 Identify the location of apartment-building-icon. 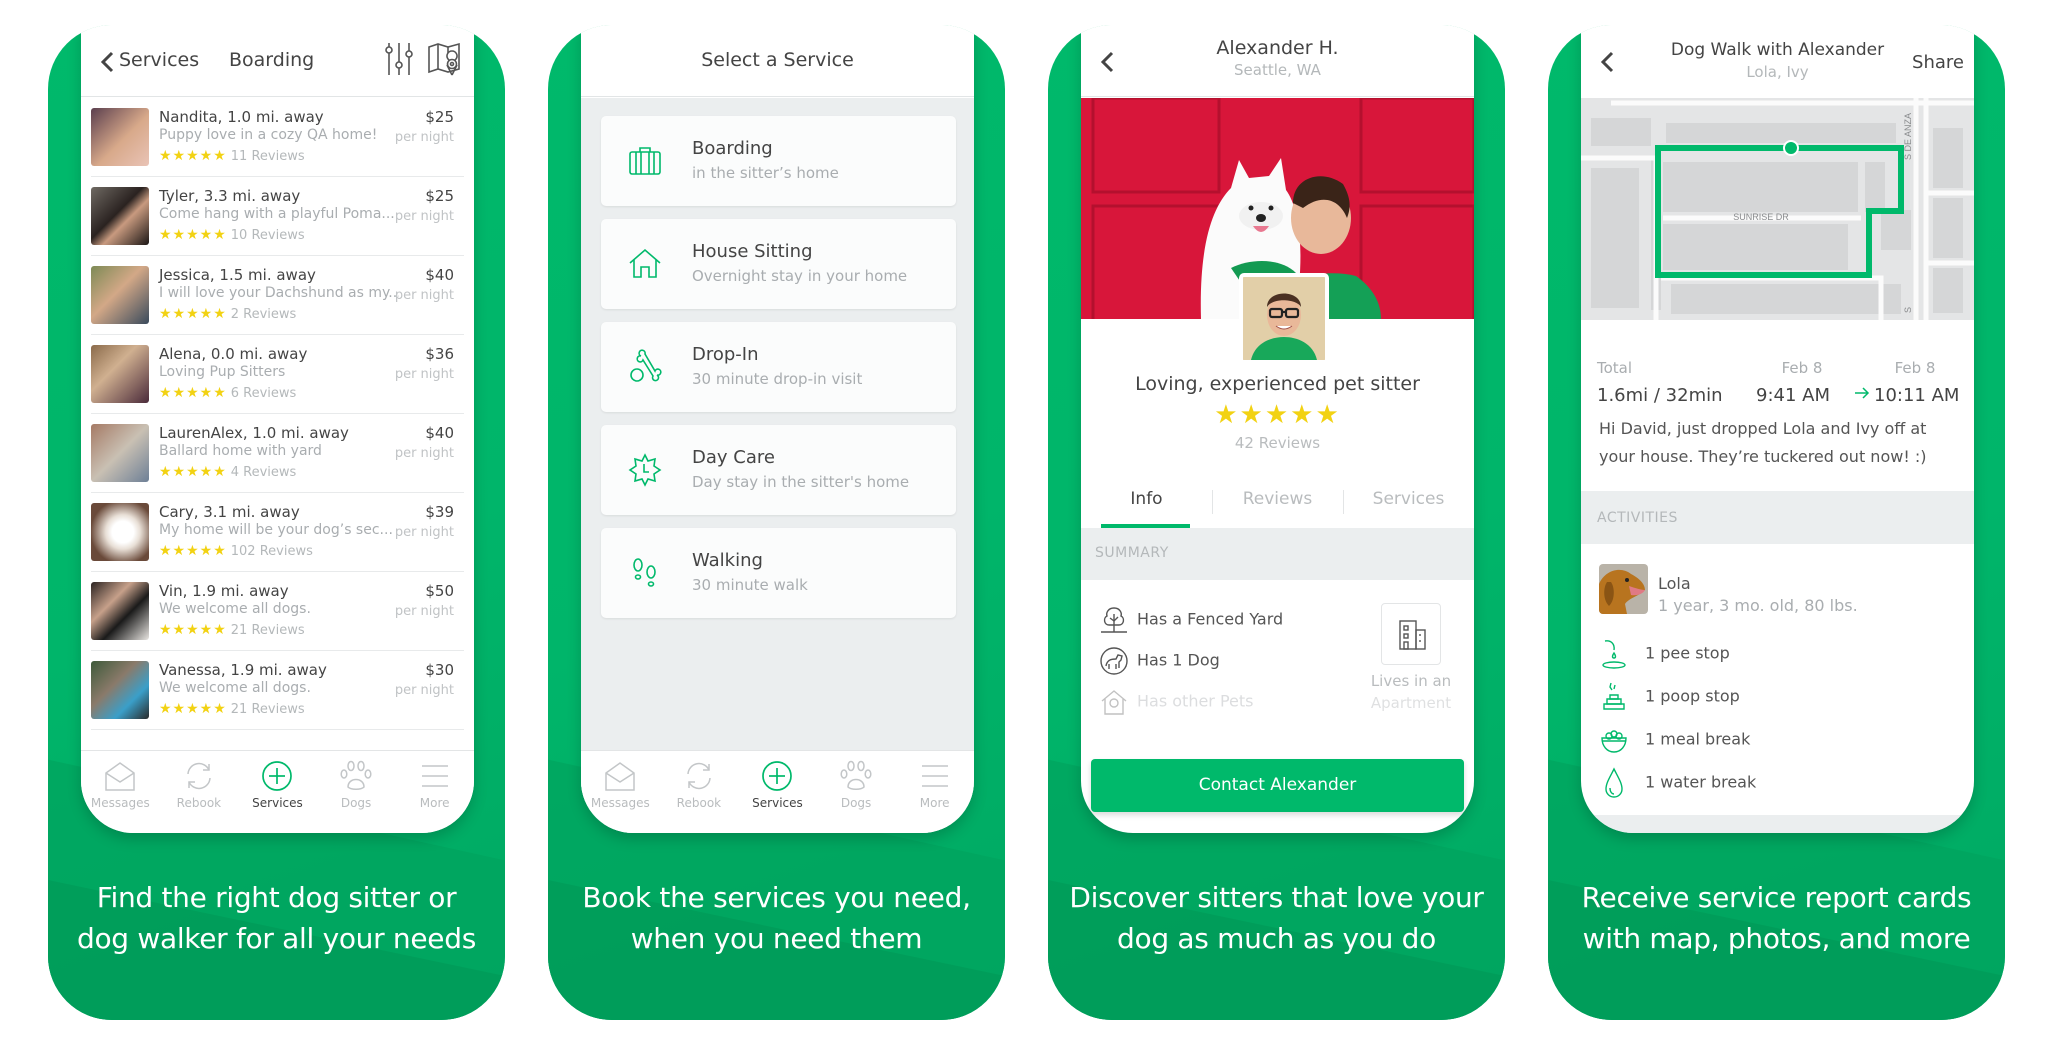
(1412, 635).